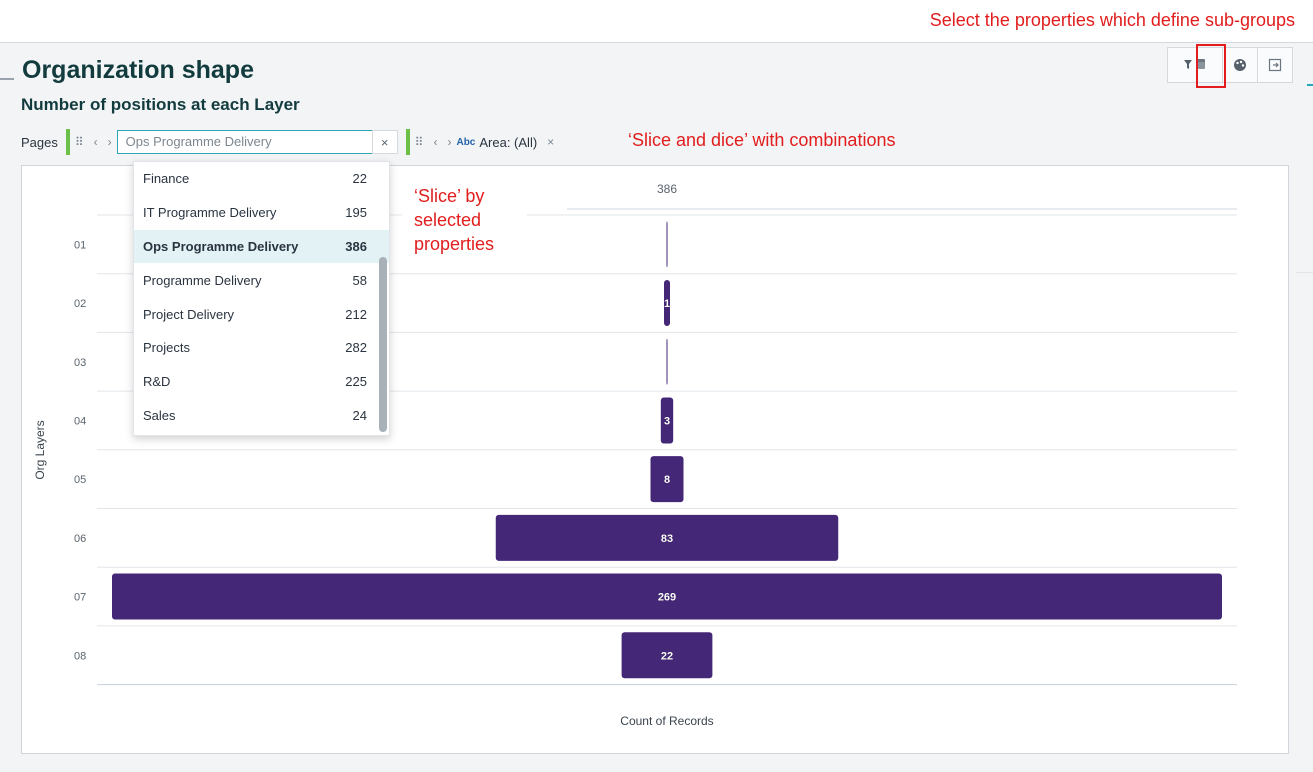 The image size is (1313, 772). What do you see at coordinates (384, 142) in the screenshot?
I see `clear-page-button: ×` at bounding box center [384, 142].